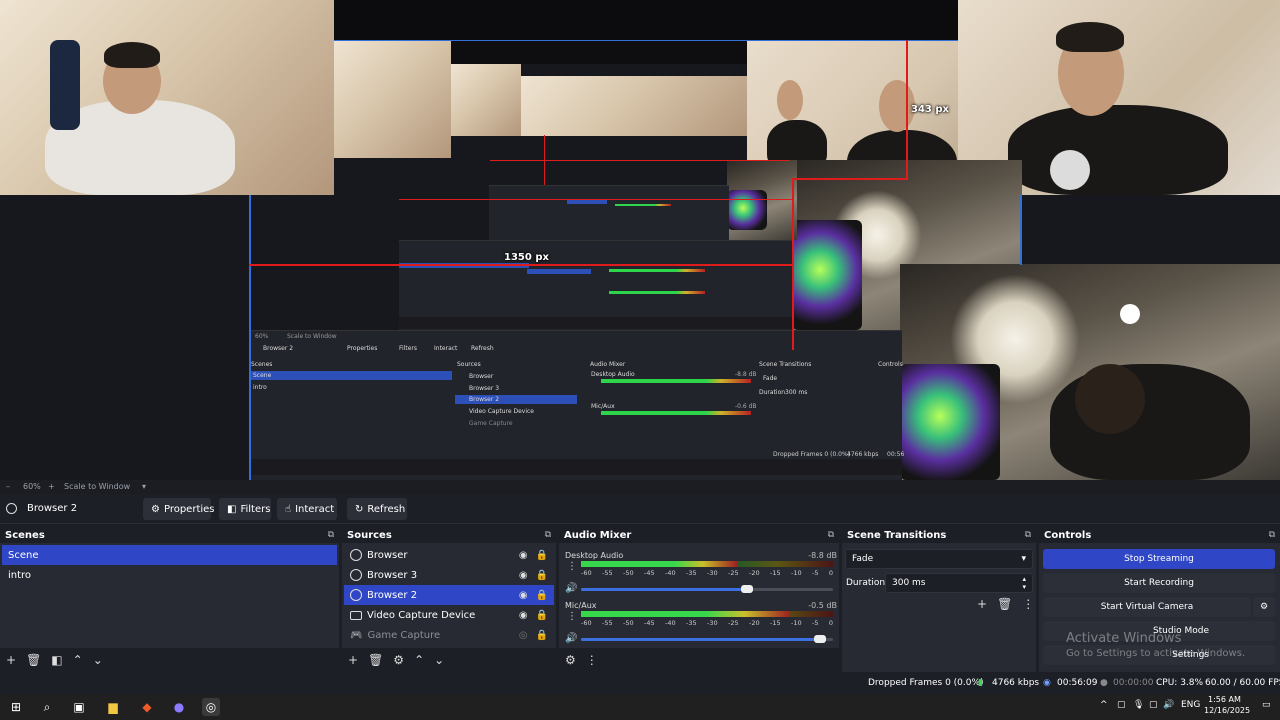  I want to click on language-indicator: ENG, so click(1190, 705).